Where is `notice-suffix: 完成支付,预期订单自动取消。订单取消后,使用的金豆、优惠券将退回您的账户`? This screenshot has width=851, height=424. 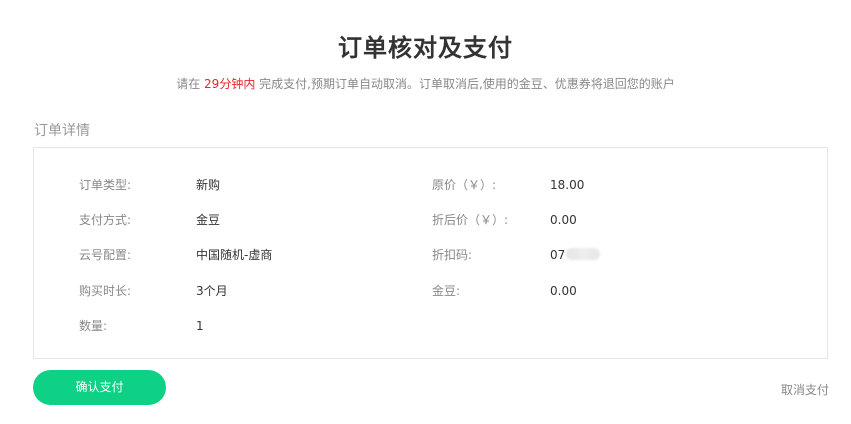
notice-suffix: 完成支付,预期订单自动取消。订单取消后,使用的金豆、优惠券将退回您的账户 is located at coordinates (467, 84).